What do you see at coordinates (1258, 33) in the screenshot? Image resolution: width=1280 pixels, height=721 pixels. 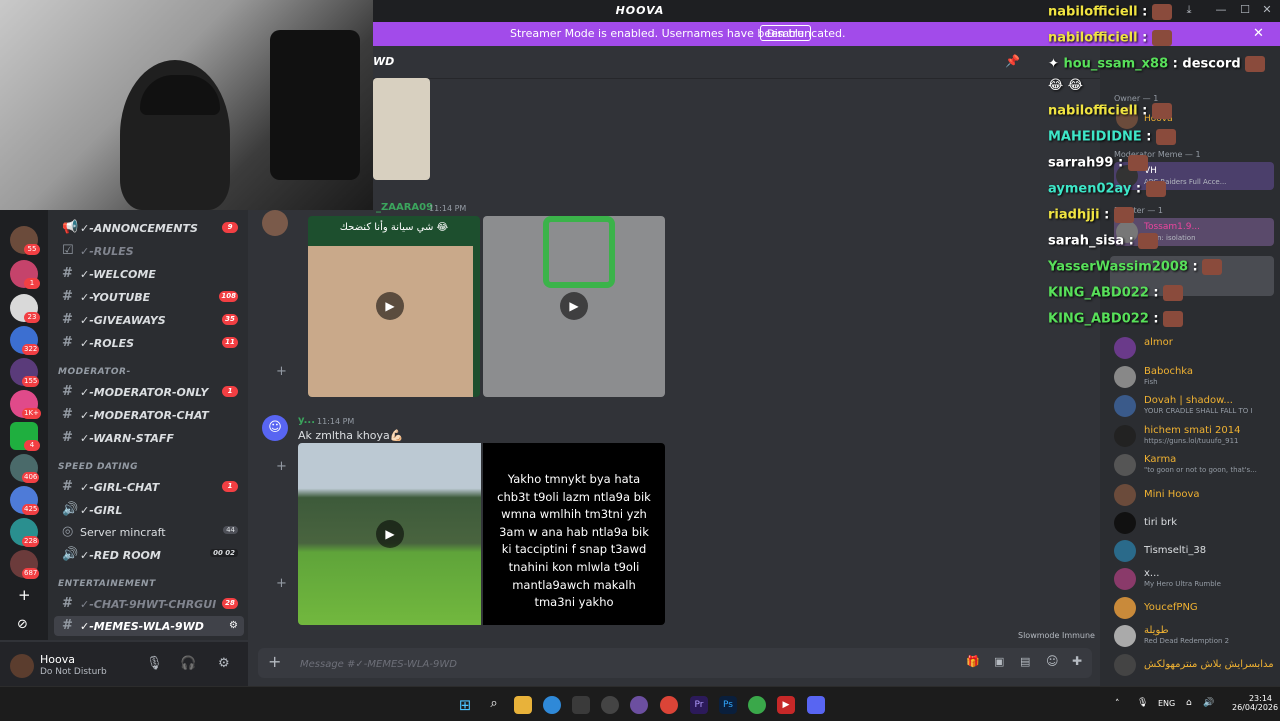 I see `close-icon: ✕` at bounding box center [1258, 33].